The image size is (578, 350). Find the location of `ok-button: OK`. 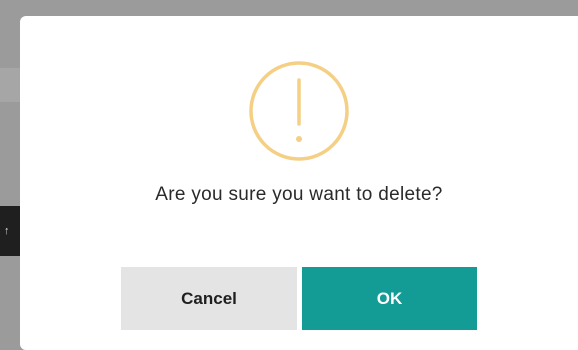

ok-button: OK is located at coordinates (389, 298).